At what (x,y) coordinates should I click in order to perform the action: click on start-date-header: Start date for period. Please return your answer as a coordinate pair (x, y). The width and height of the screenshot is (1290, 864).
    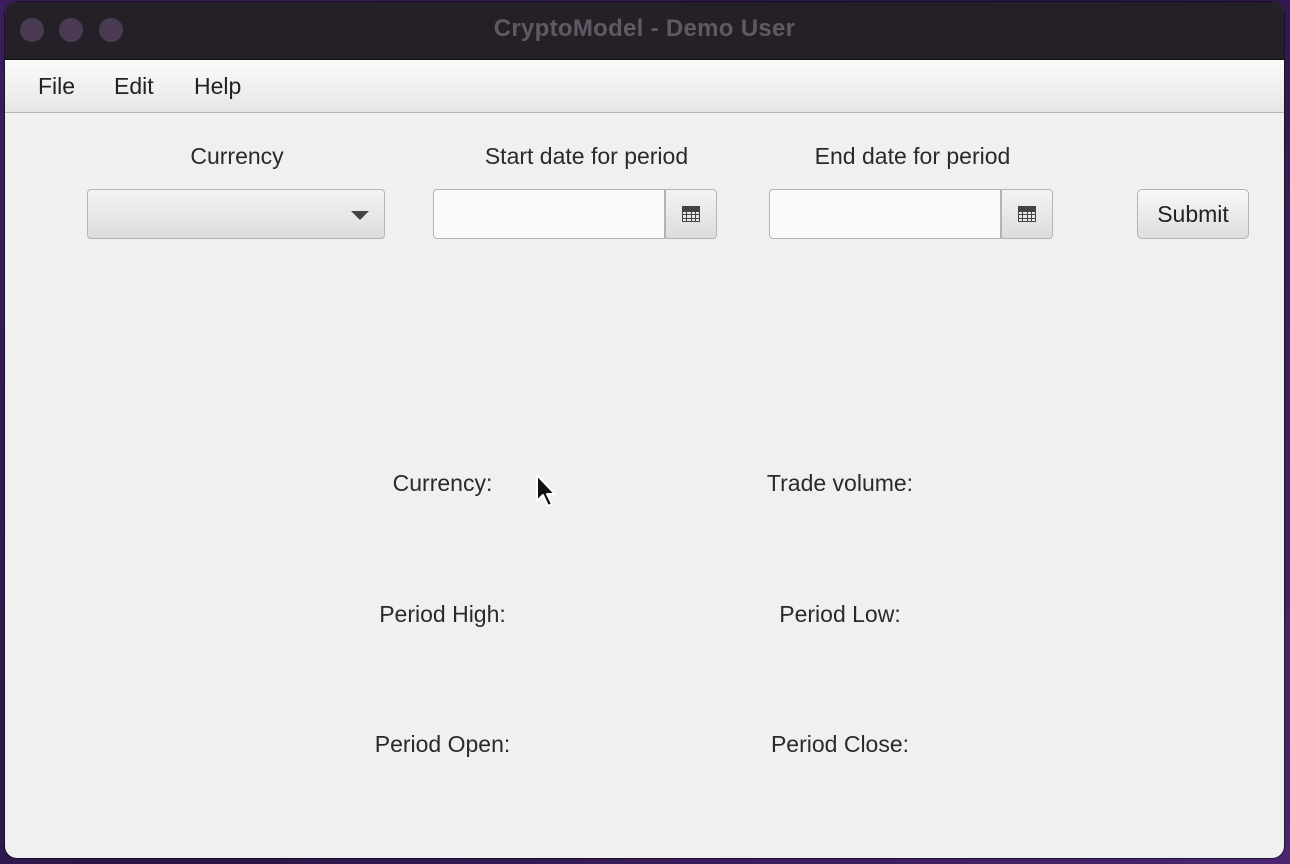
    Looking at the image, I should click on (586, 156).